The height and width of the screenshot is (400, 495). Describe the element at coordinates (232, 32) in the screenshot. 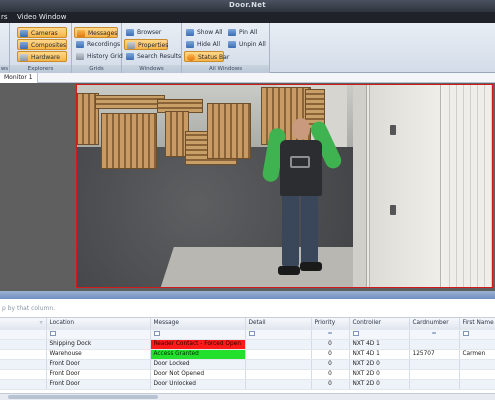

I see `pin-icon` at that location.